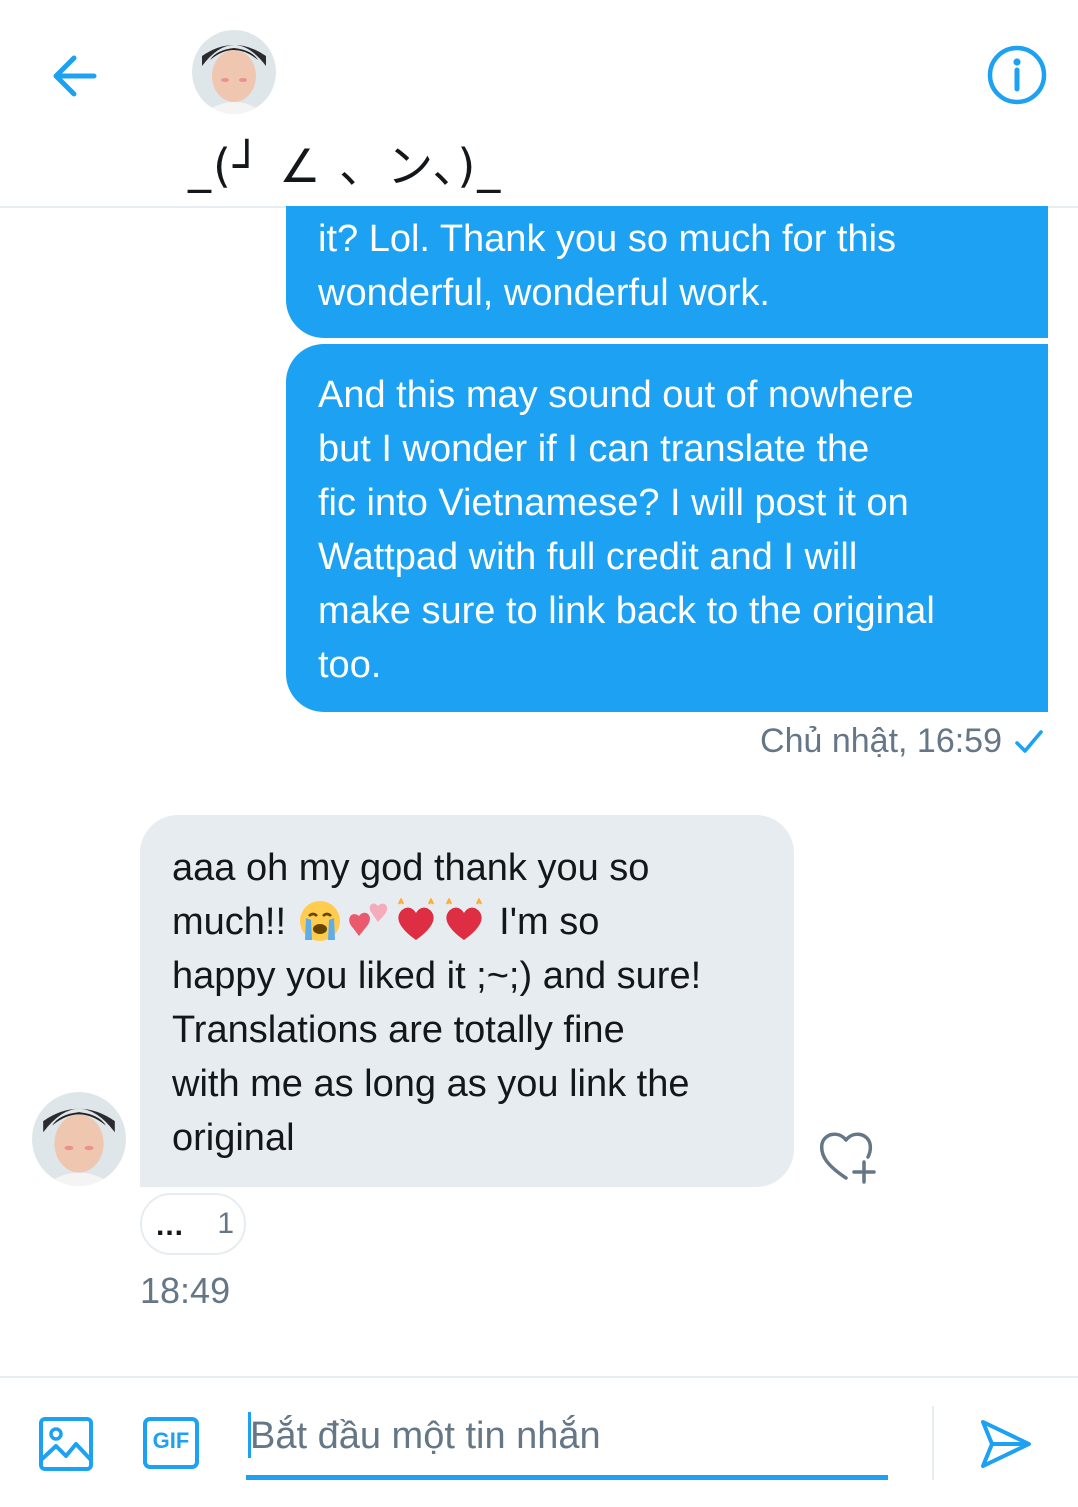 The height and width of the screenshot is (1507, 1078). I want to click on message-line: Translations are totally fine, so click(398, 1030).